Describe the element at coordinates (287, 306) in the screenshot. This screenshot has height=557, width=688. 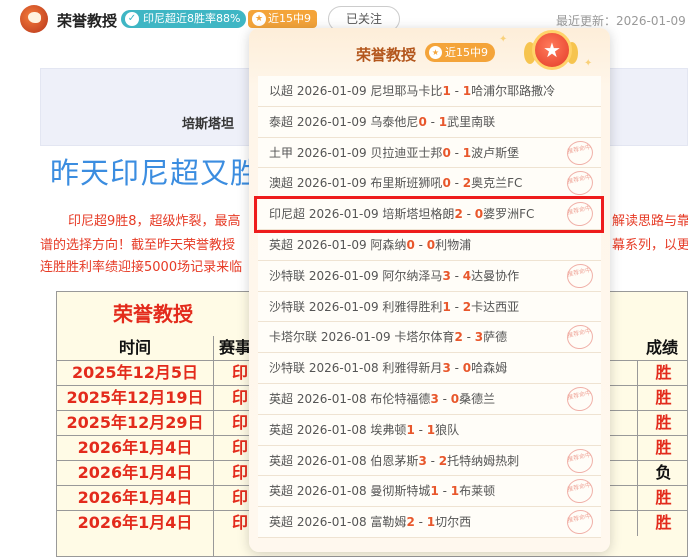
I see `match-league: 沙特联` at that location.